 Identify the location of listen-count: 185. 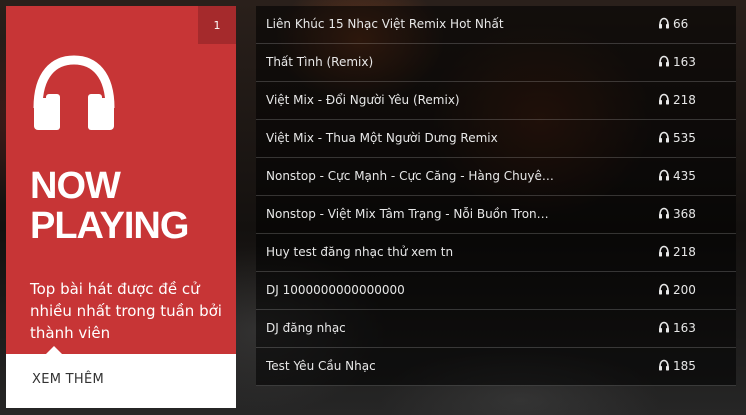
(677, 366).